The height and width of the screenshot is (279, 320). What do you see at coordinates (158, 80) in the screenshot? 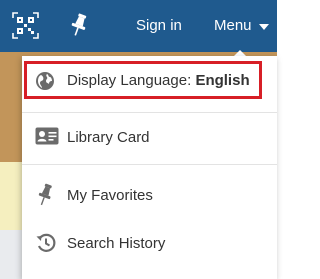
I see `display-language-label: Display Language: English` at bounding box center [158, 80].